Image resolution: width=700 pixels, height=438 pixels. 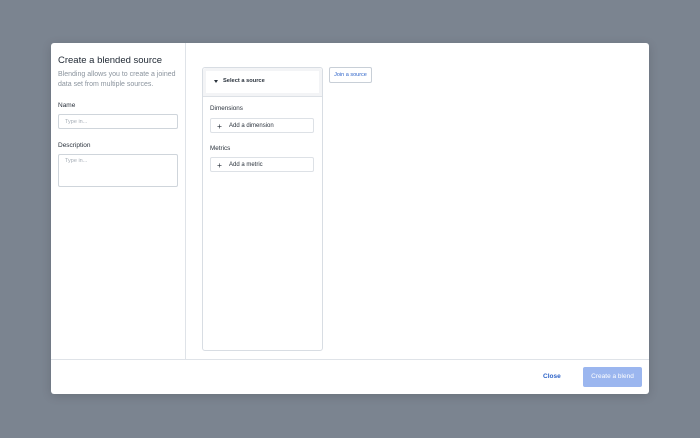 I want to click on close-button: Close, so click(x=552, y=376).